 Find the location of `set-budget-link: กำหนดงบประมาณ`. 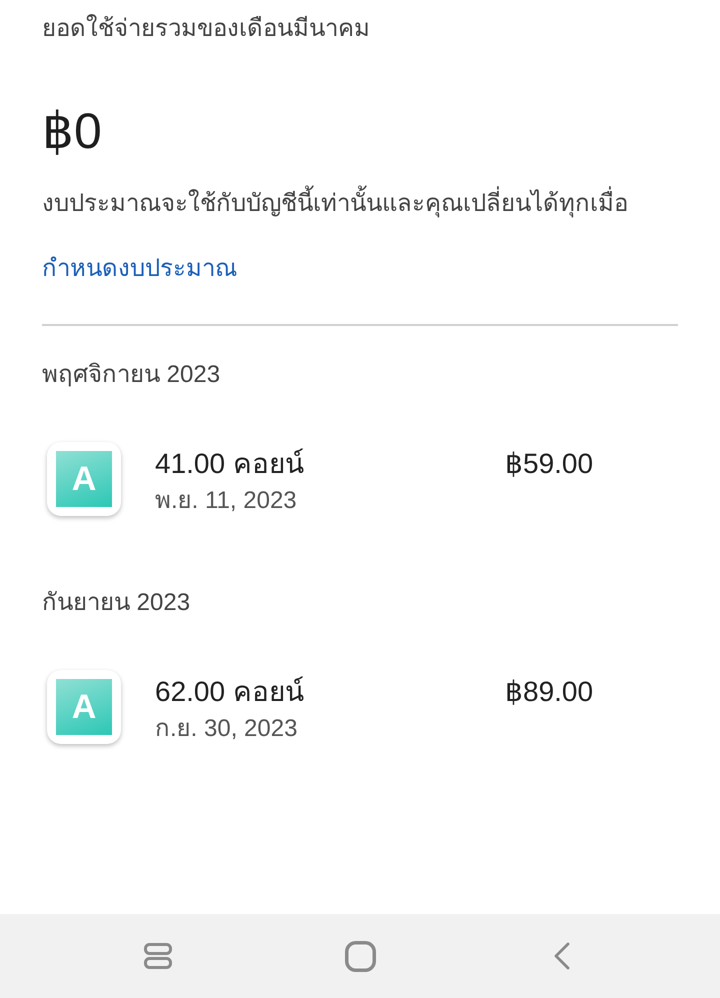

set-budget-link: กำหนดงบประมาณ is located at coordinates (139, 269).